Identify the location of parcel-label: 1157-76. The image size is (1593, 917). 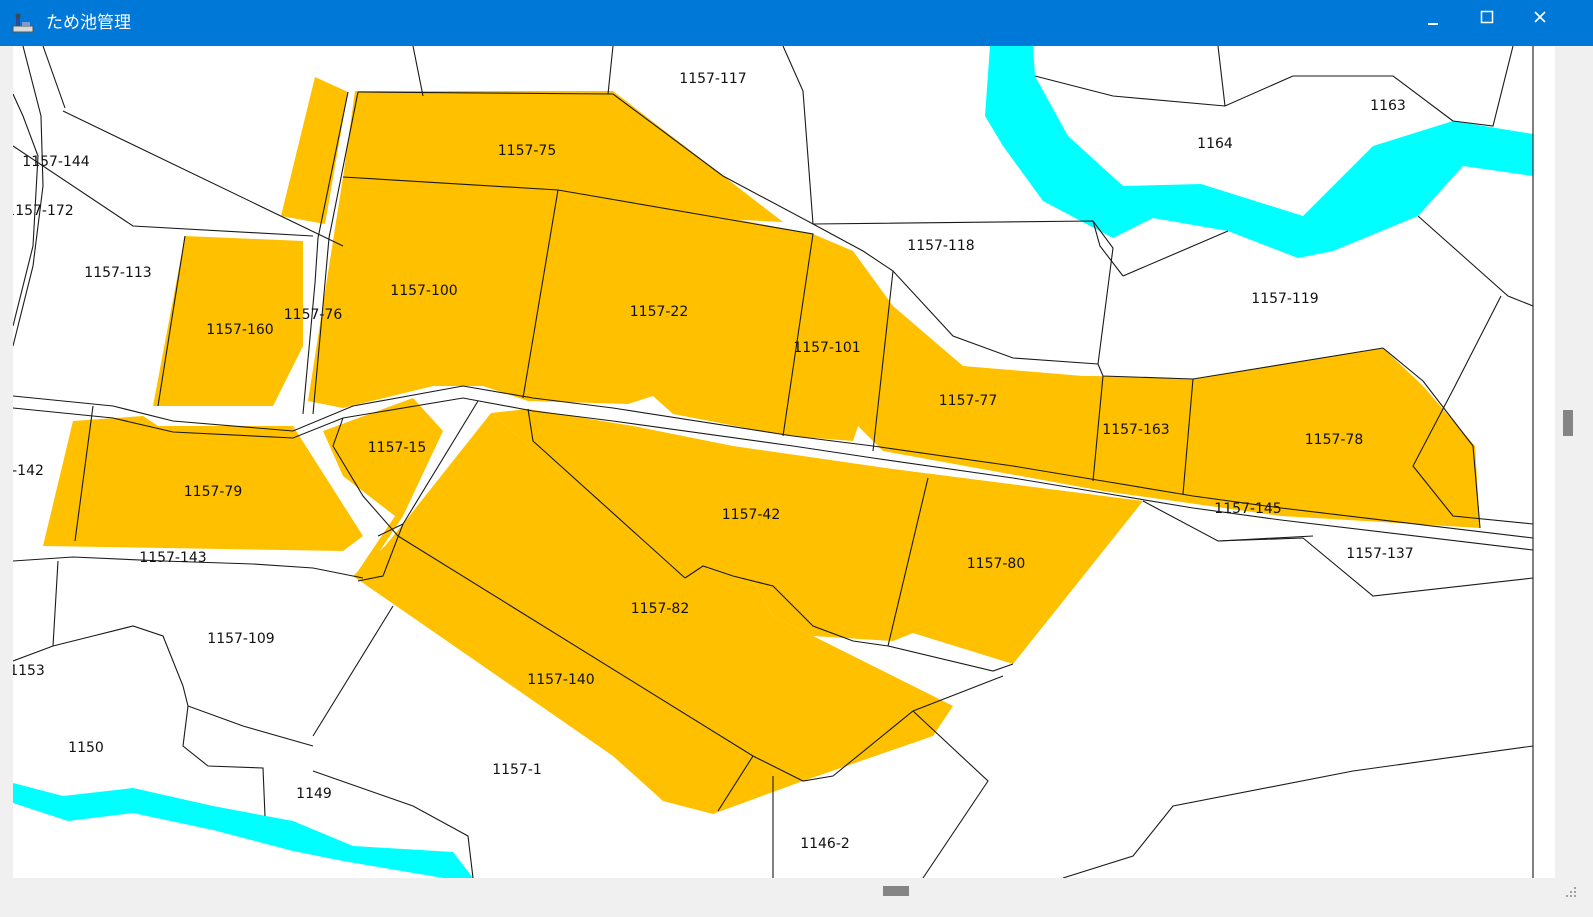
(313, 315).